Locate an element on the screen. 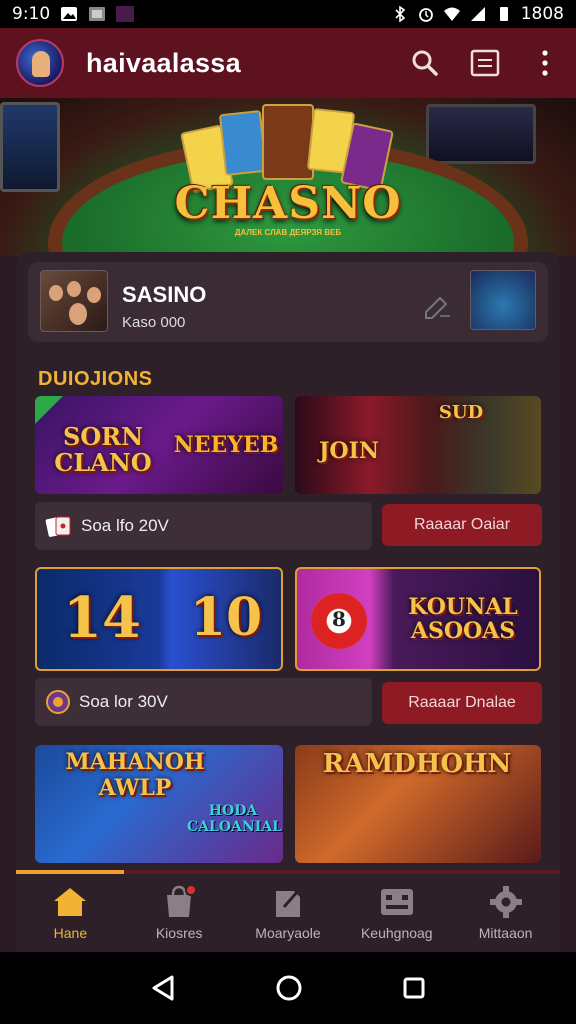 The image size is (576, 1024). game-tile-label-secondary: SUD is located at coordinates (461, 412).